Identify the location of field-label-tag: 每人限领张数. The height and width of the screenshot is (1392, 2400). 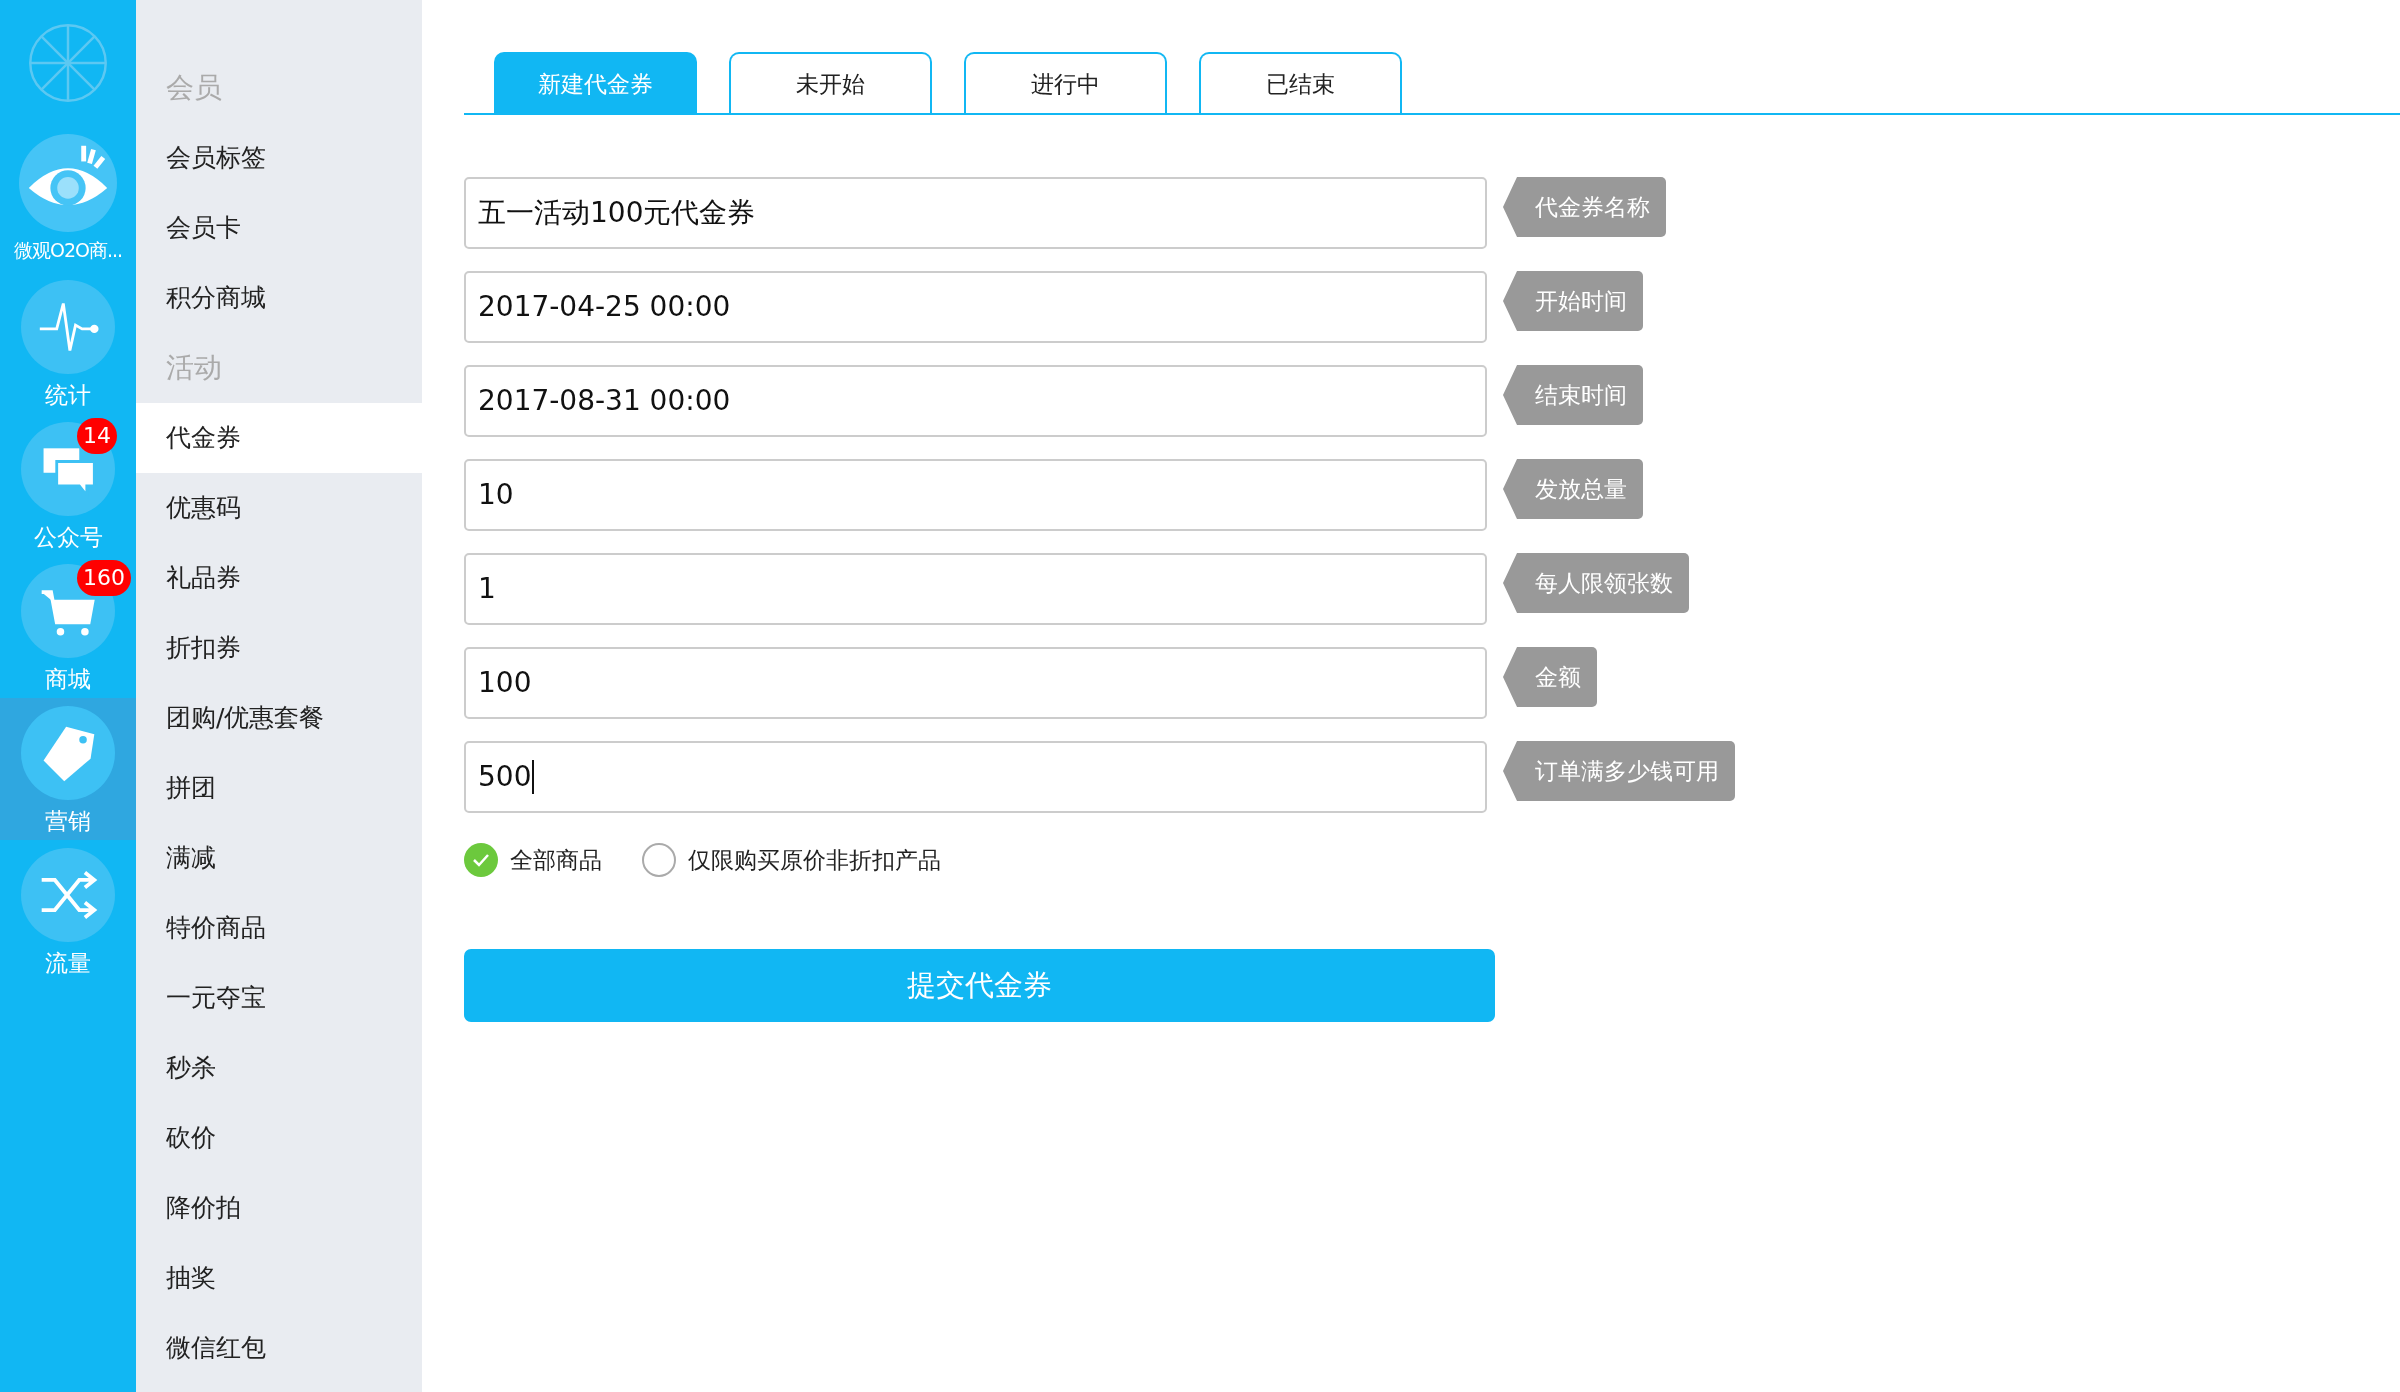
(1596, 583).